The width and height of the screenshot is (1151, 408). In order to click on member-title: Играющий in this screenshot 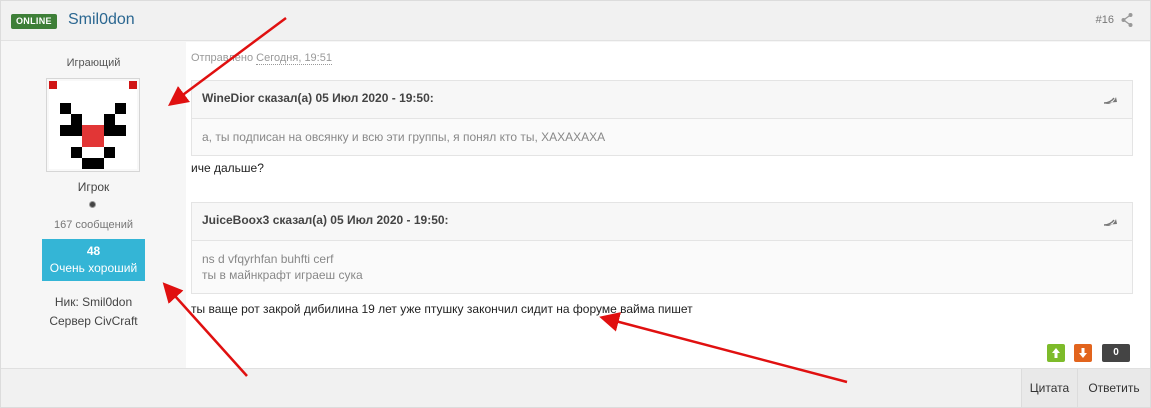, I will do `click(93, 63)`.